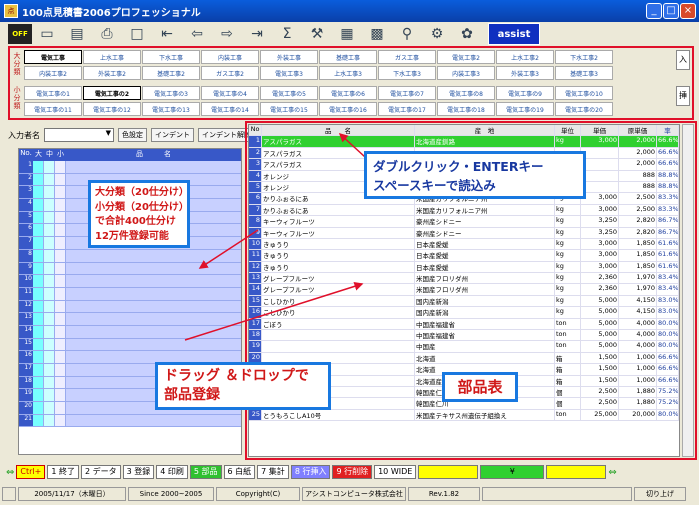 This screenshot has height=505, width=699. What do you see at coordinates (53, 57) in the screenshot?
I see `major-category-button: 電気工事` at bounding box center [53, 57].